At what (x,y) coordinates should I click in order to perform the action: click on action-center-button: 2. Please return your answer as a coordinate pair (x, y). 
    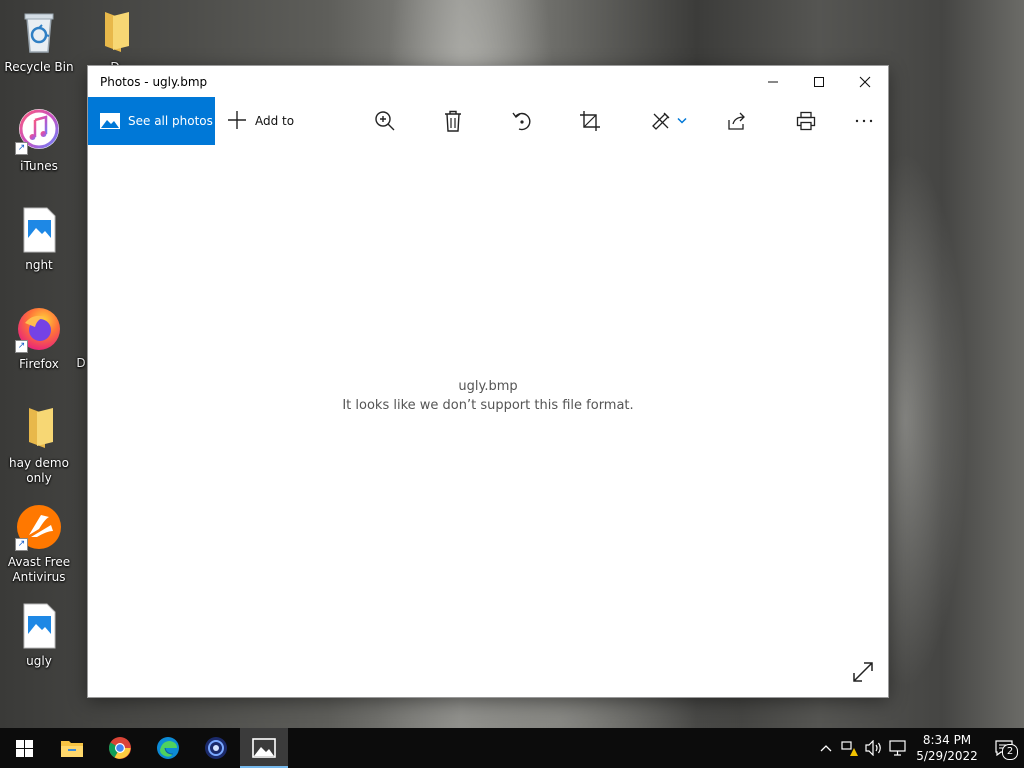
    Looking at the image, I should click on (1004, 748).